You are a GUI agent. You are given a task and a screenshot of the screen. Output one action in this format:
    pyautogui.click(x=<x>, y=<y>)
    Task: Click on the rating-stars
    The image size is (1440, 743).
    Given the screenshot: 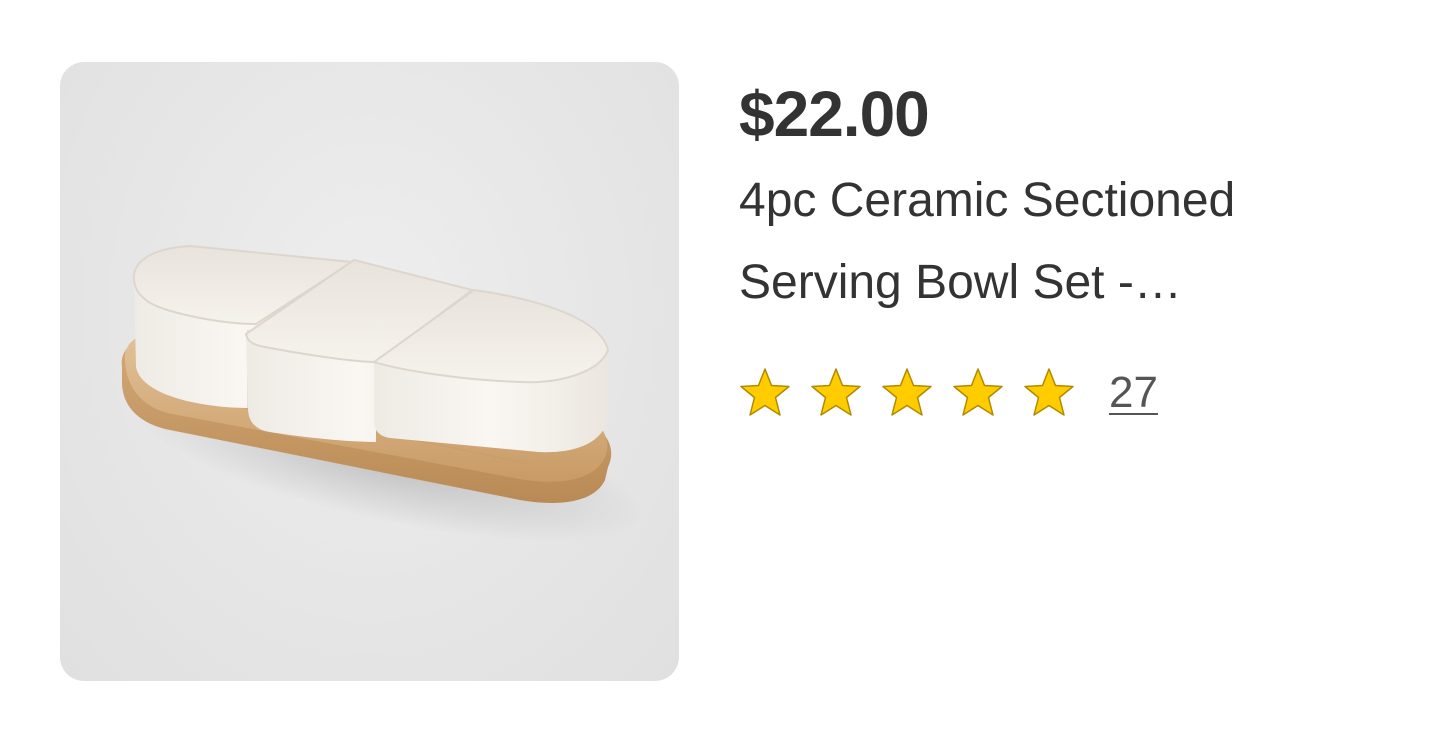 What is the action you would take?
    pyautogui.click(x=907, y=393)
    